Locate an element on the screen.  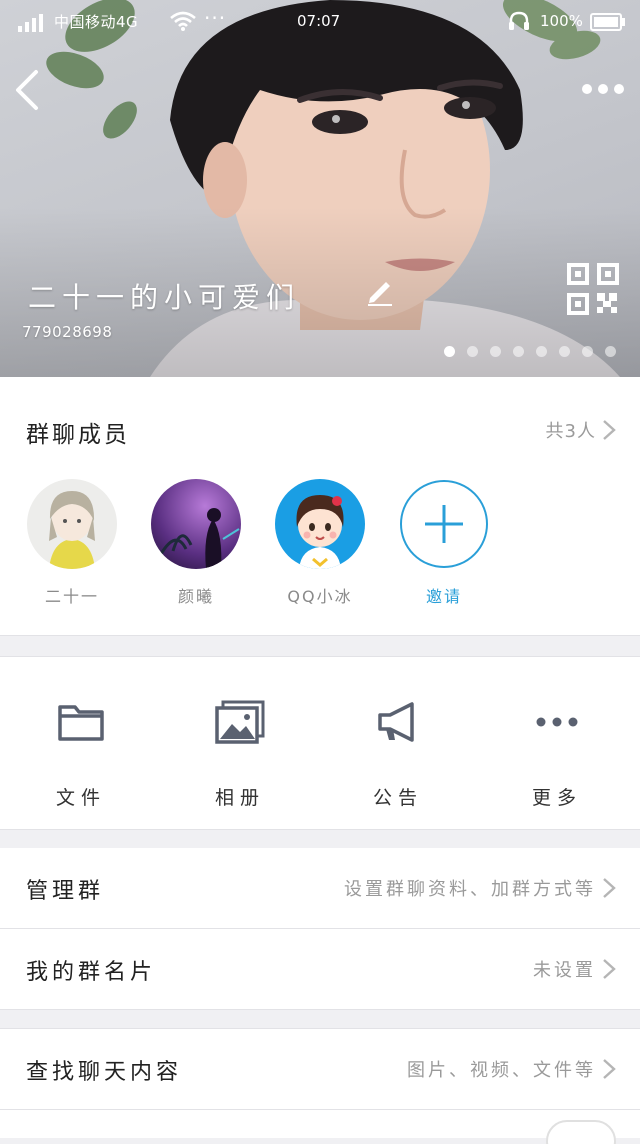
toggle-switch-icon is located at coordinates (581, 1132).